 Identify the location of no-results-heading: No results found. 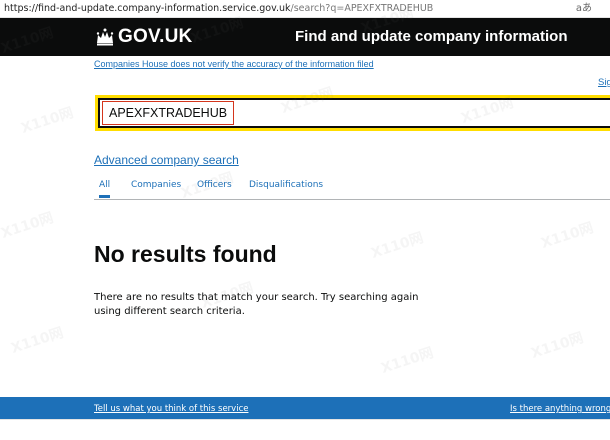
(185, 254).